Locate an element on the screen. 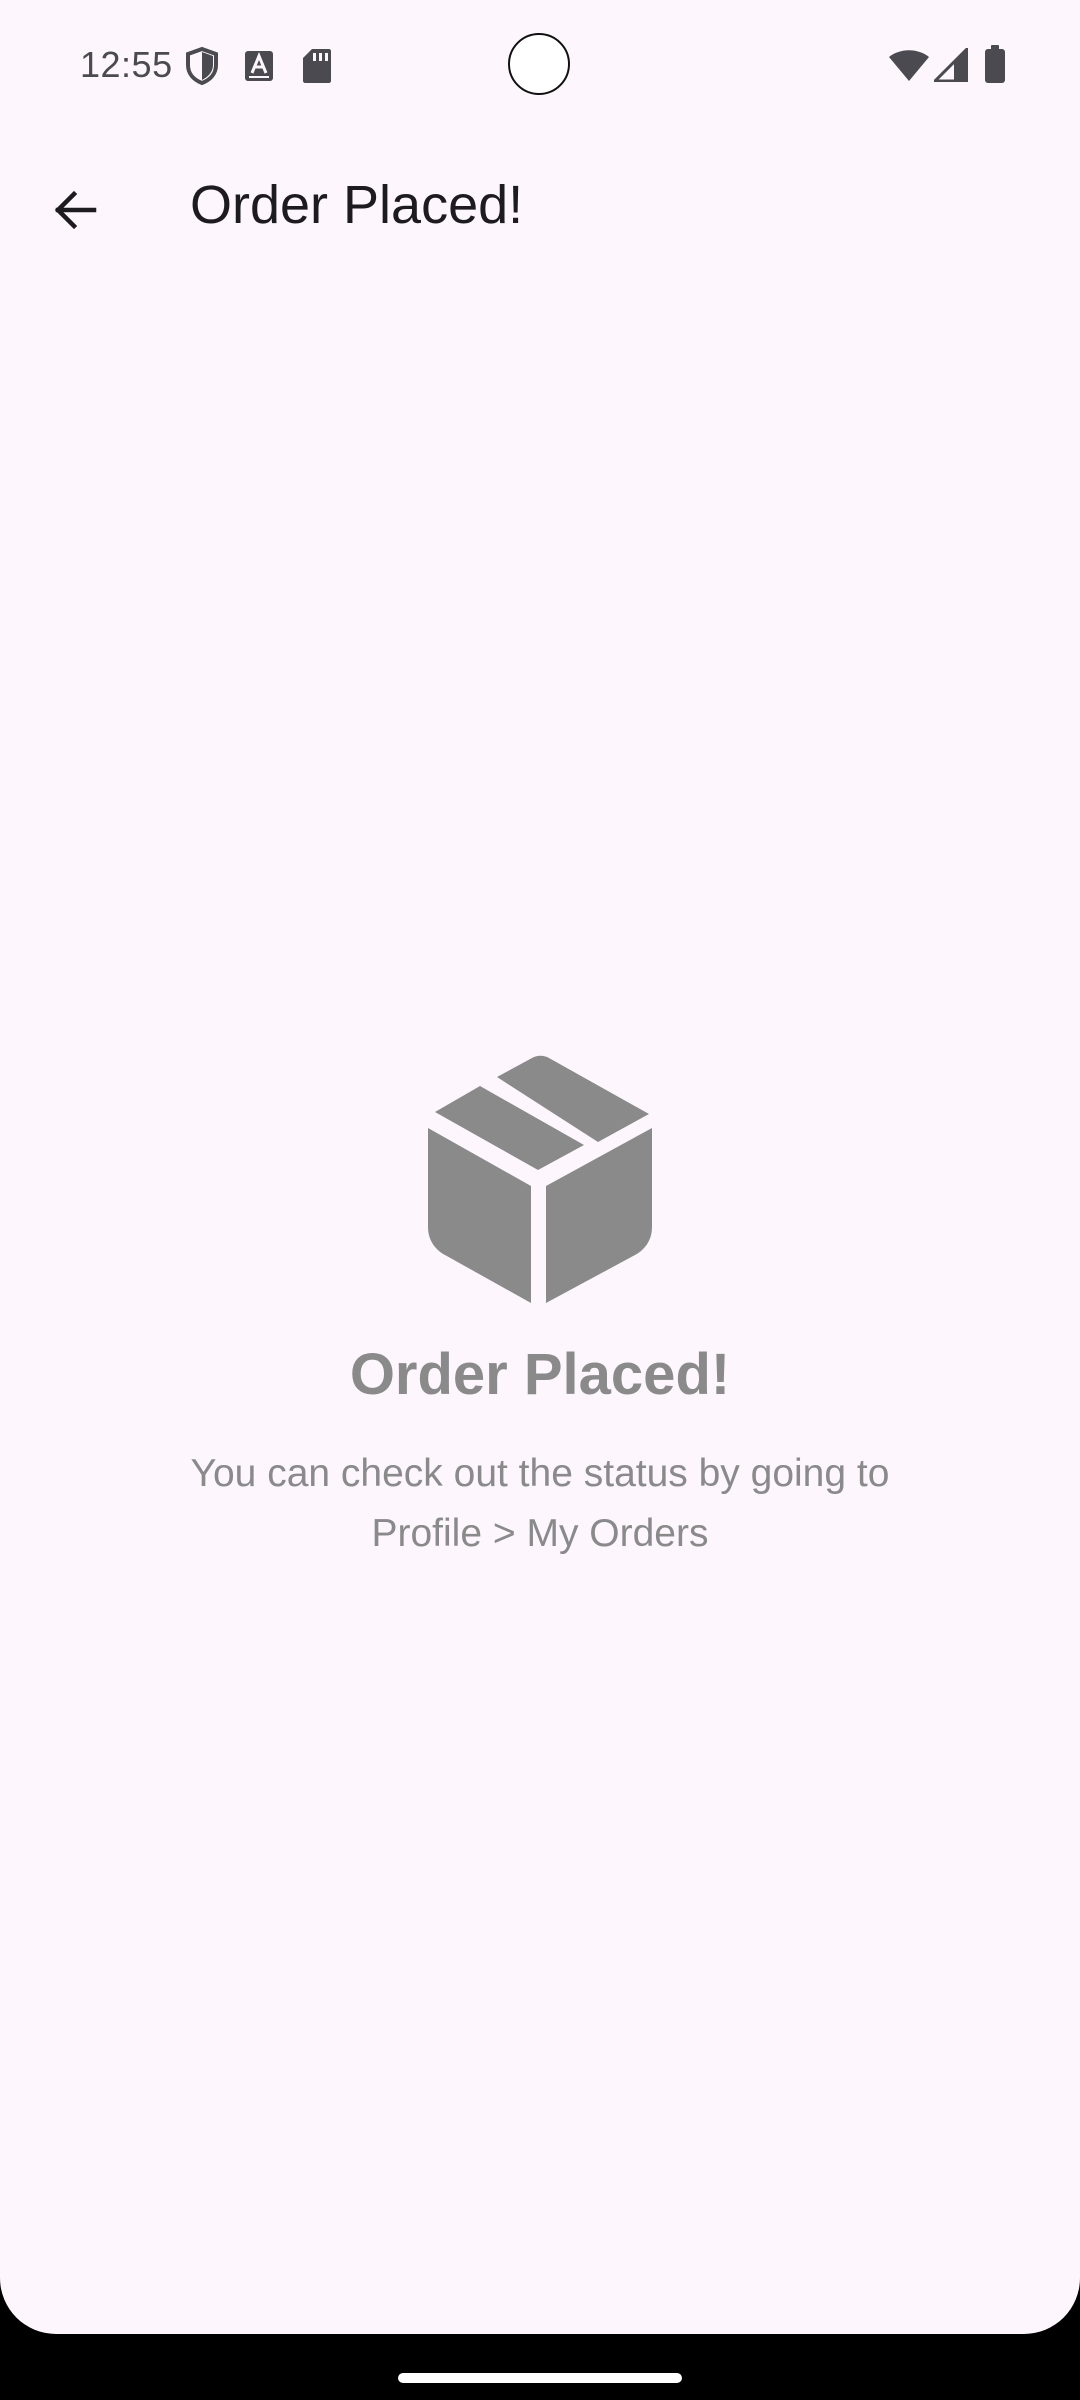 The width and height of the screenshot is (1080, 2400). text-a-icon is located at coordinates (259, 66).